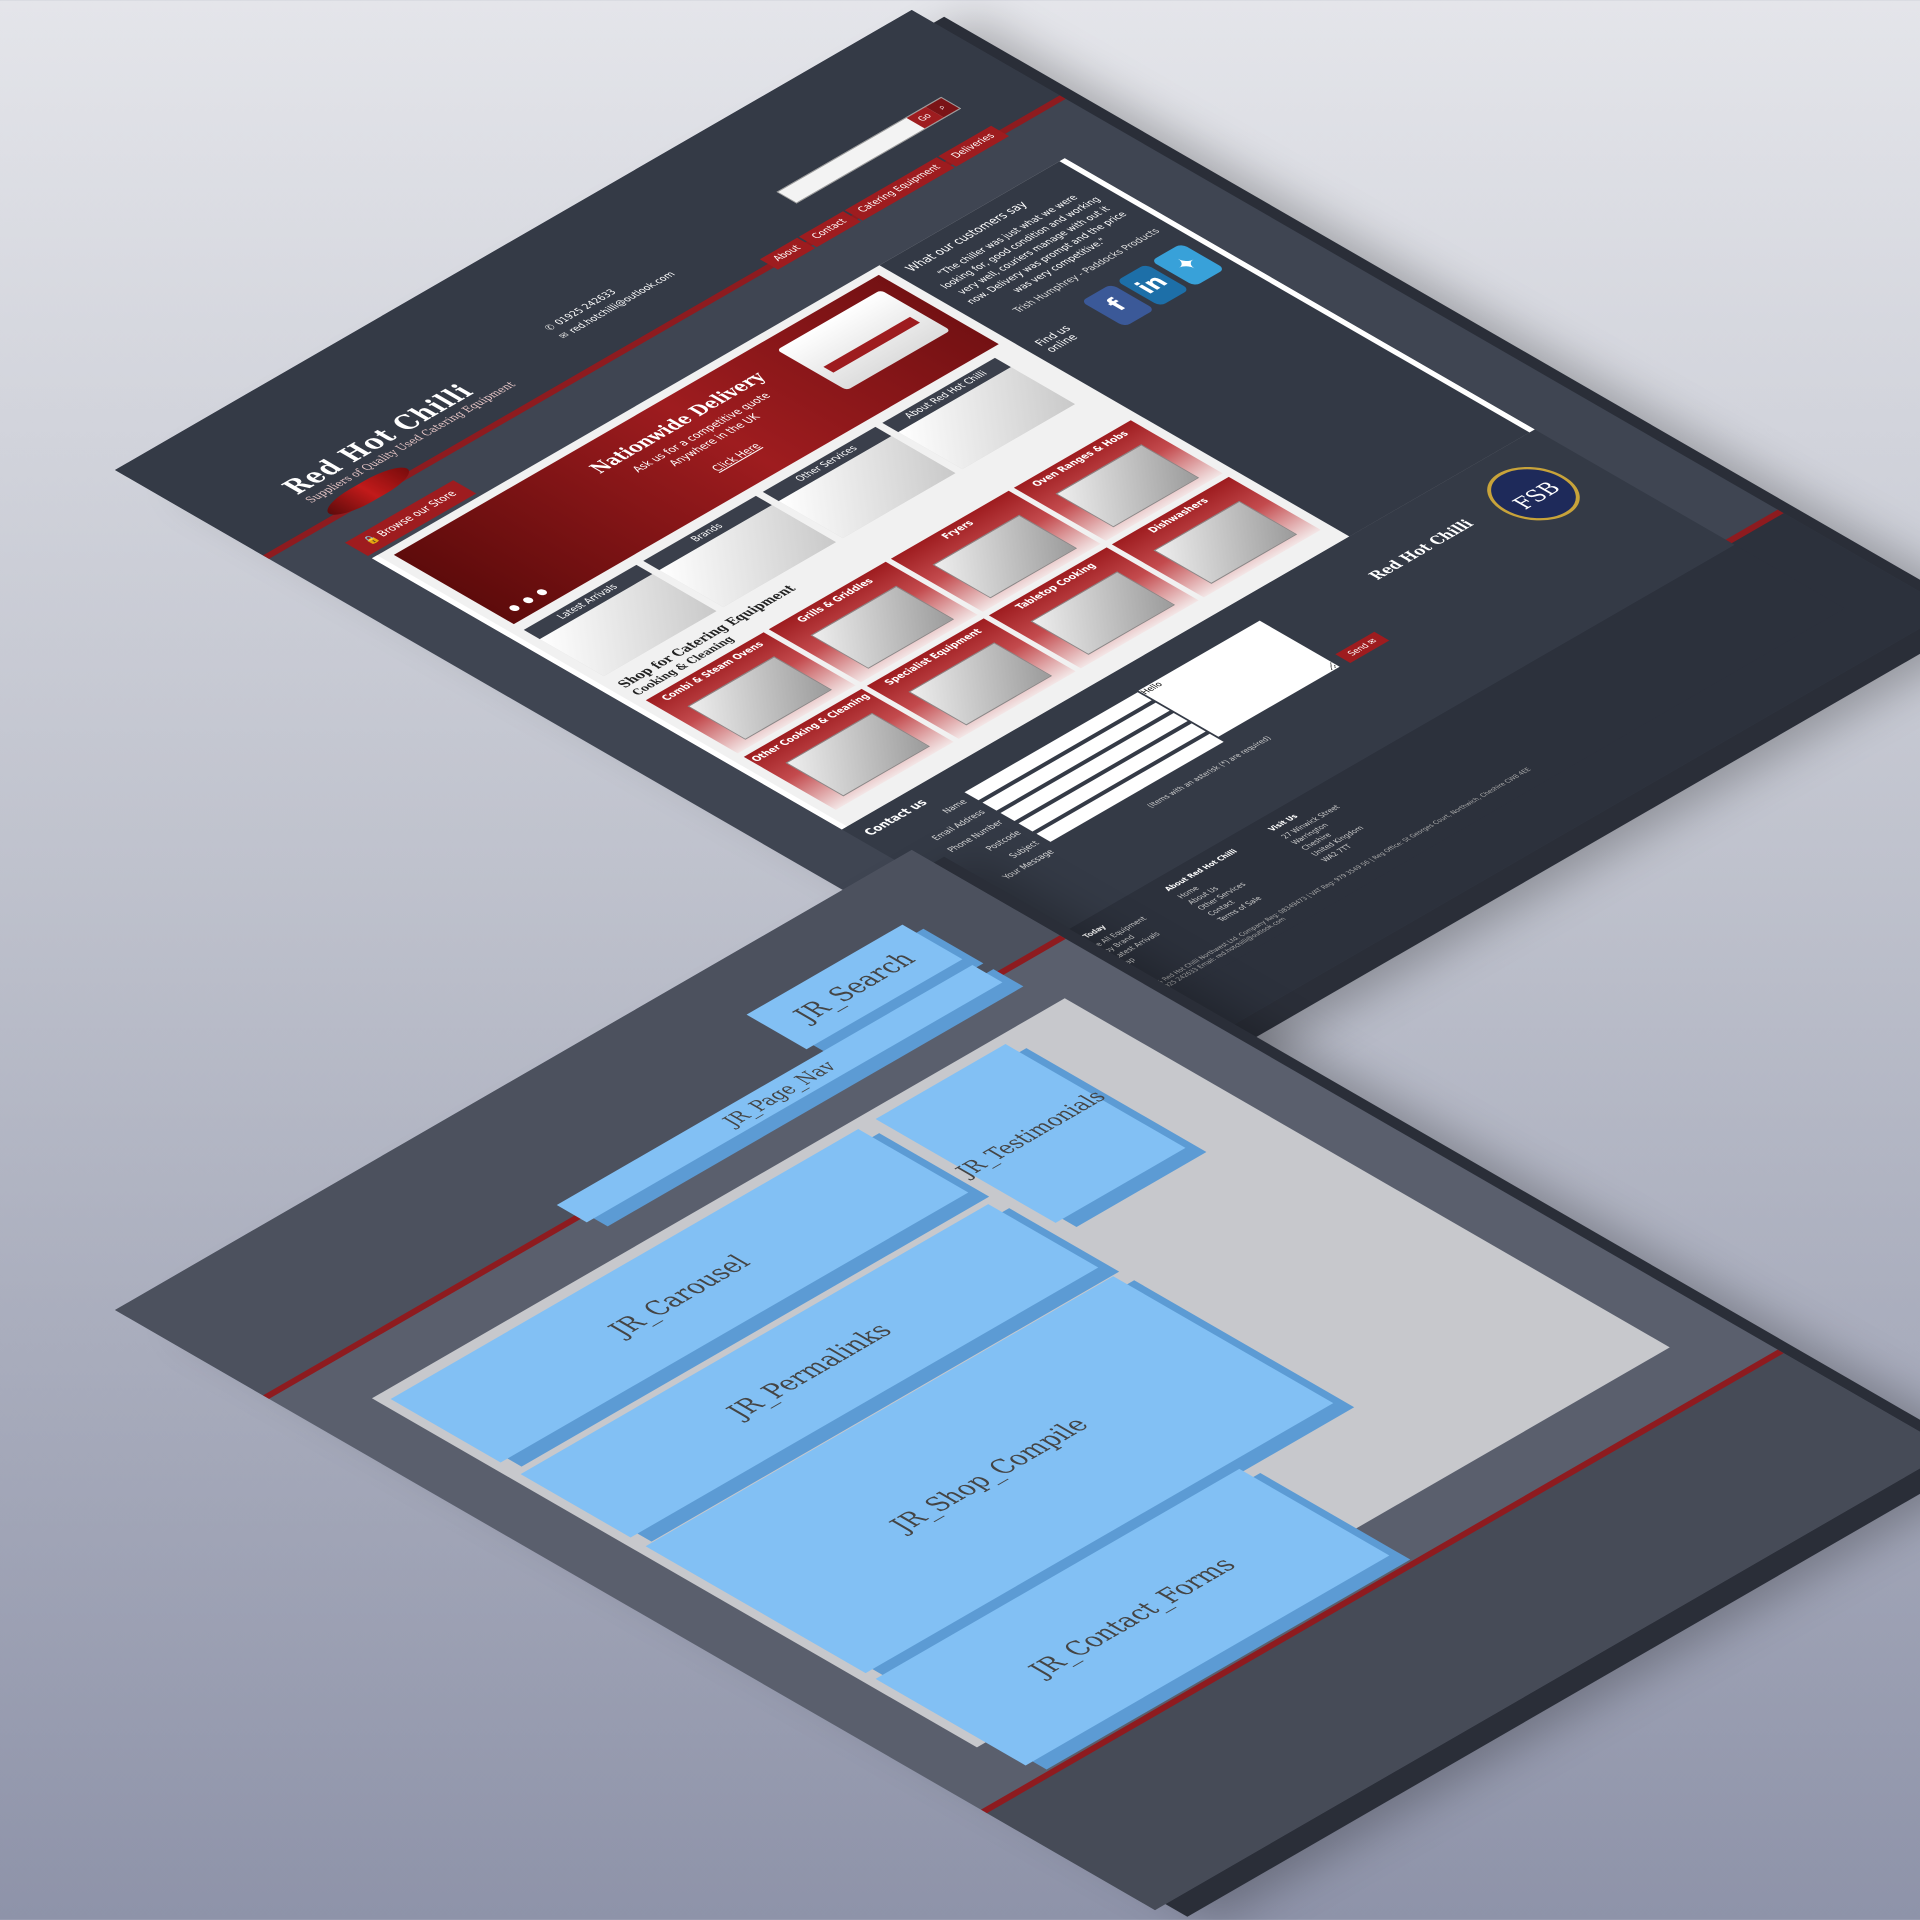 The width and height of the screenshot is (1920, 1920). I want to click on nav-contact: Contact, so click(830, 229).